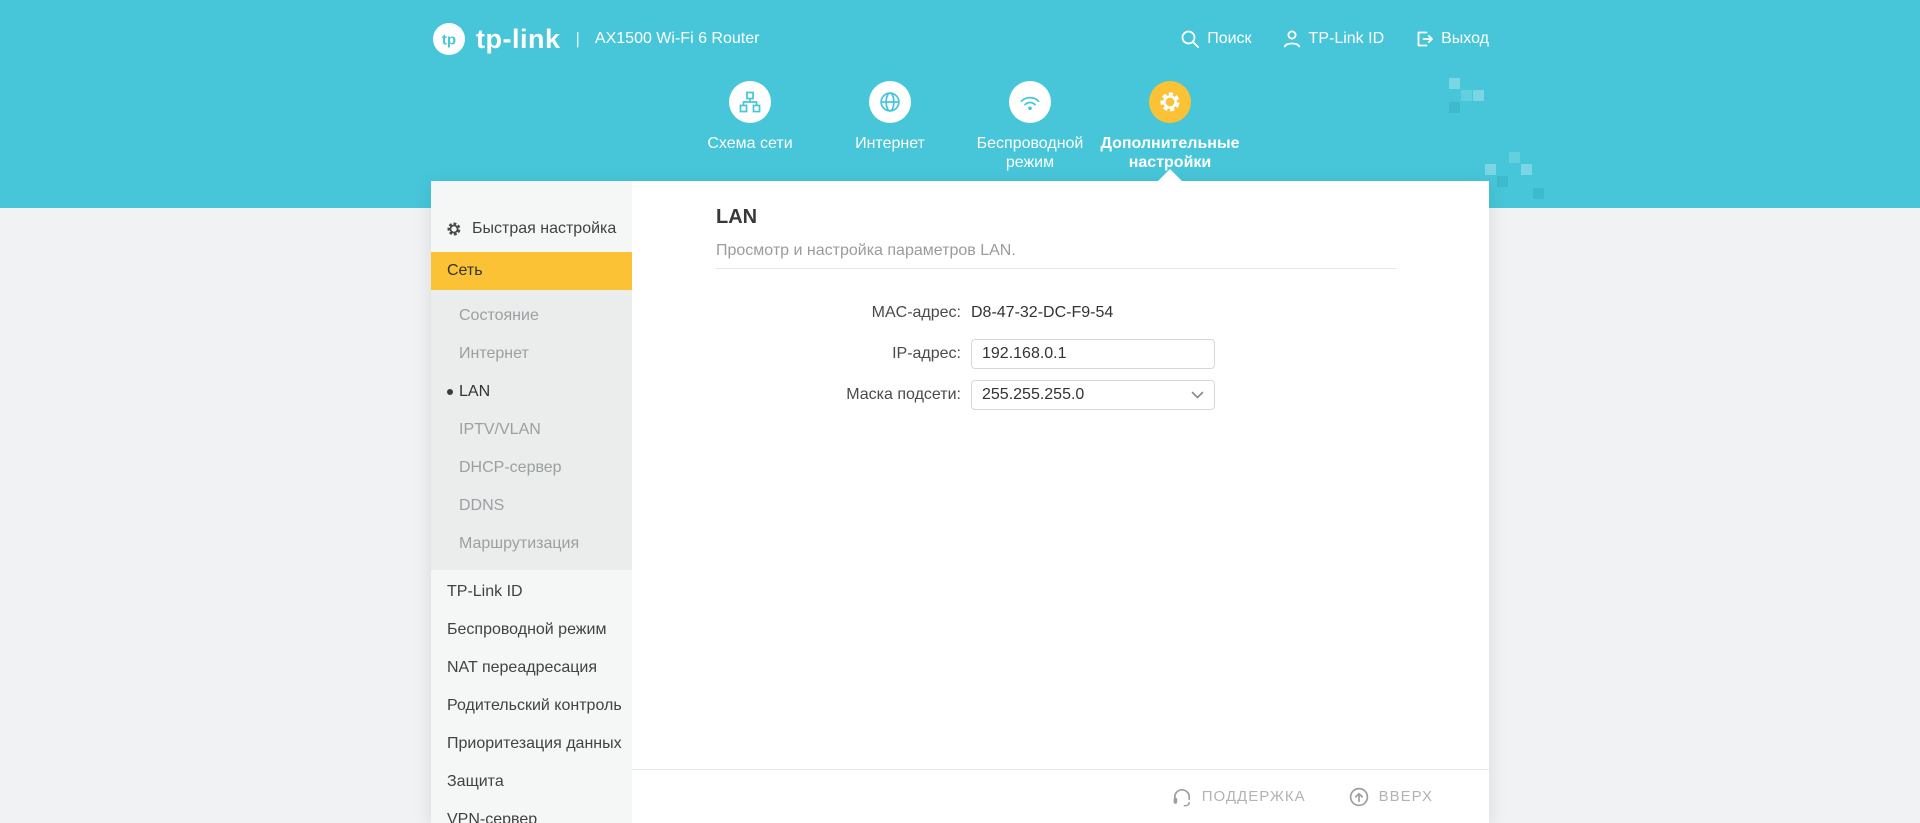 The height and width of the screenshot is (823, 1920). Describe the element at coordinates (890, 143) in the screenshot. I see `tab-internet-label: Интернет` at that location.